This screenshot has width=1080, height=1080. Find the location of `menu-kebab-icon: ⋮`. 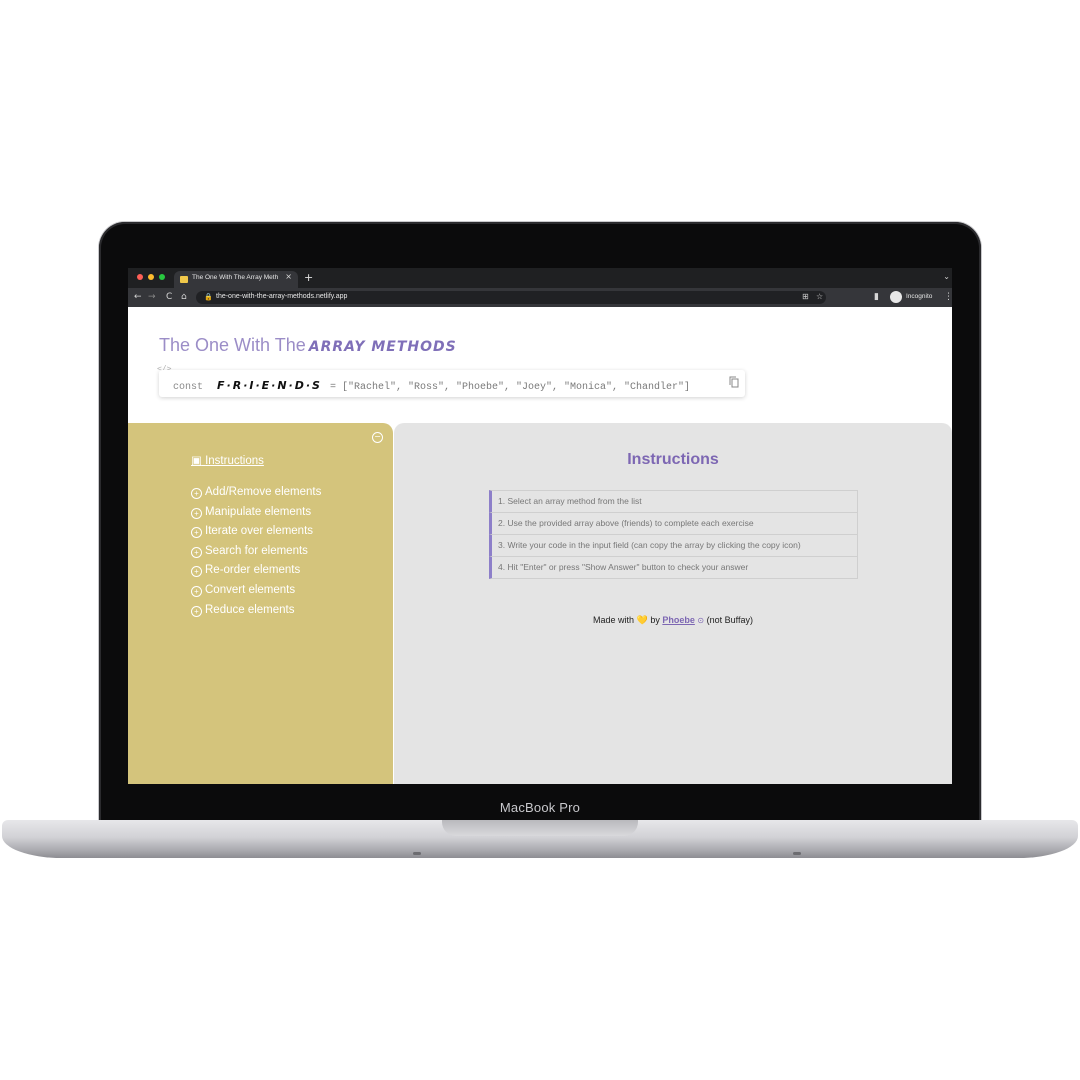

menu-kebab-icon: ⋮ is located at coordinates (948, 297).